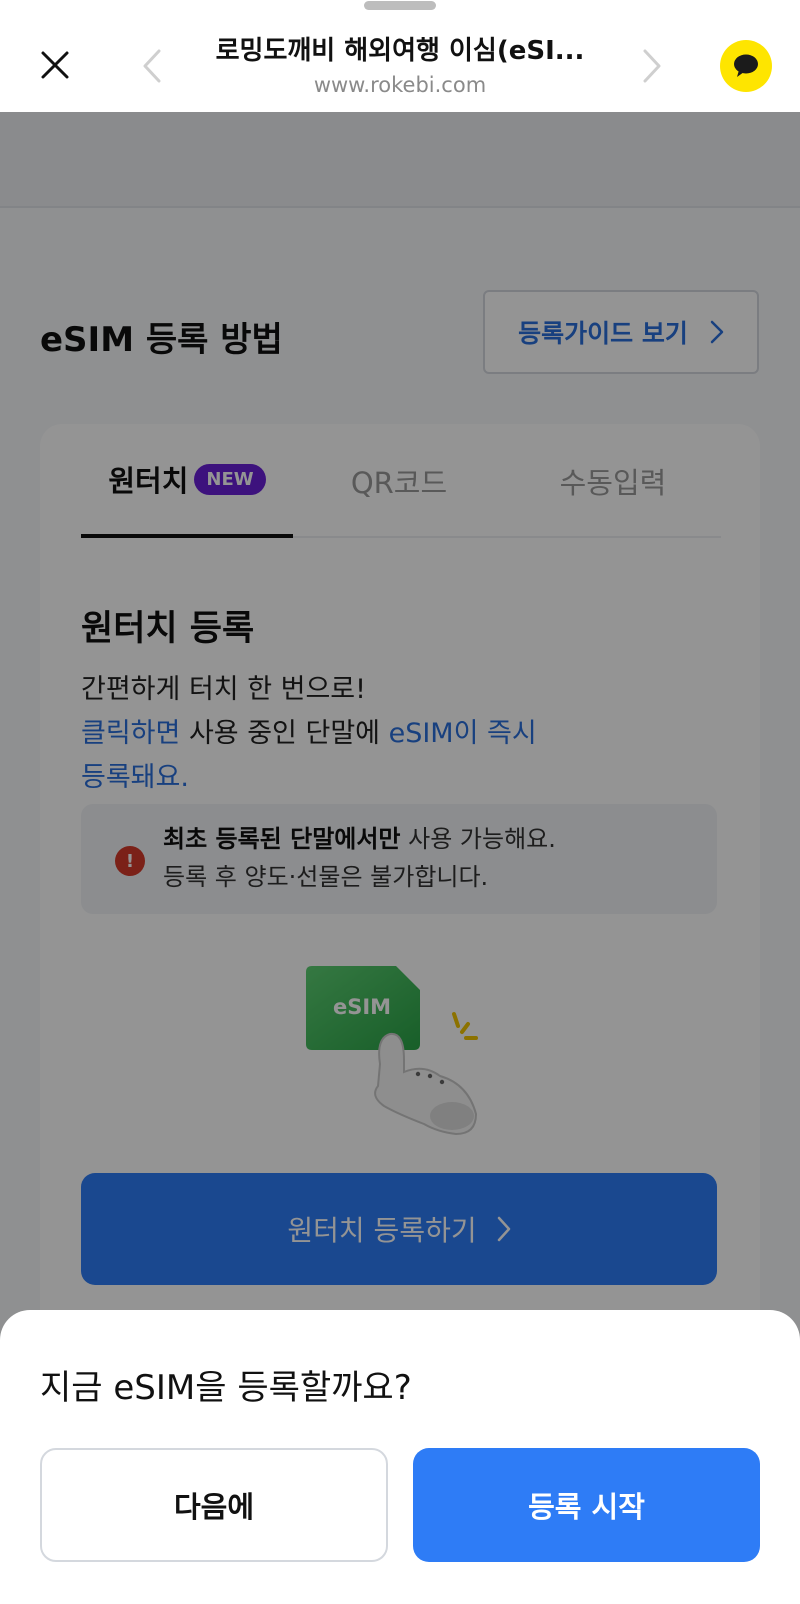 This screenshot has width=800, height=1604. What do you see at coordinates (652, 66) in the screenshot?
I see `chevron-right-icon` at bounding box center [652, 66].